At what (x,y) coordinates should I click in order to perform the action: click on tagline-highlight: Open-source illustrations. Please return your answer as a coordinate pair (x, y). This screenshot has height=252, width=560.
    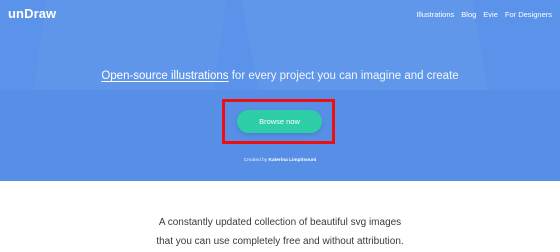
    Looking at the image, I should click on (165, 76).